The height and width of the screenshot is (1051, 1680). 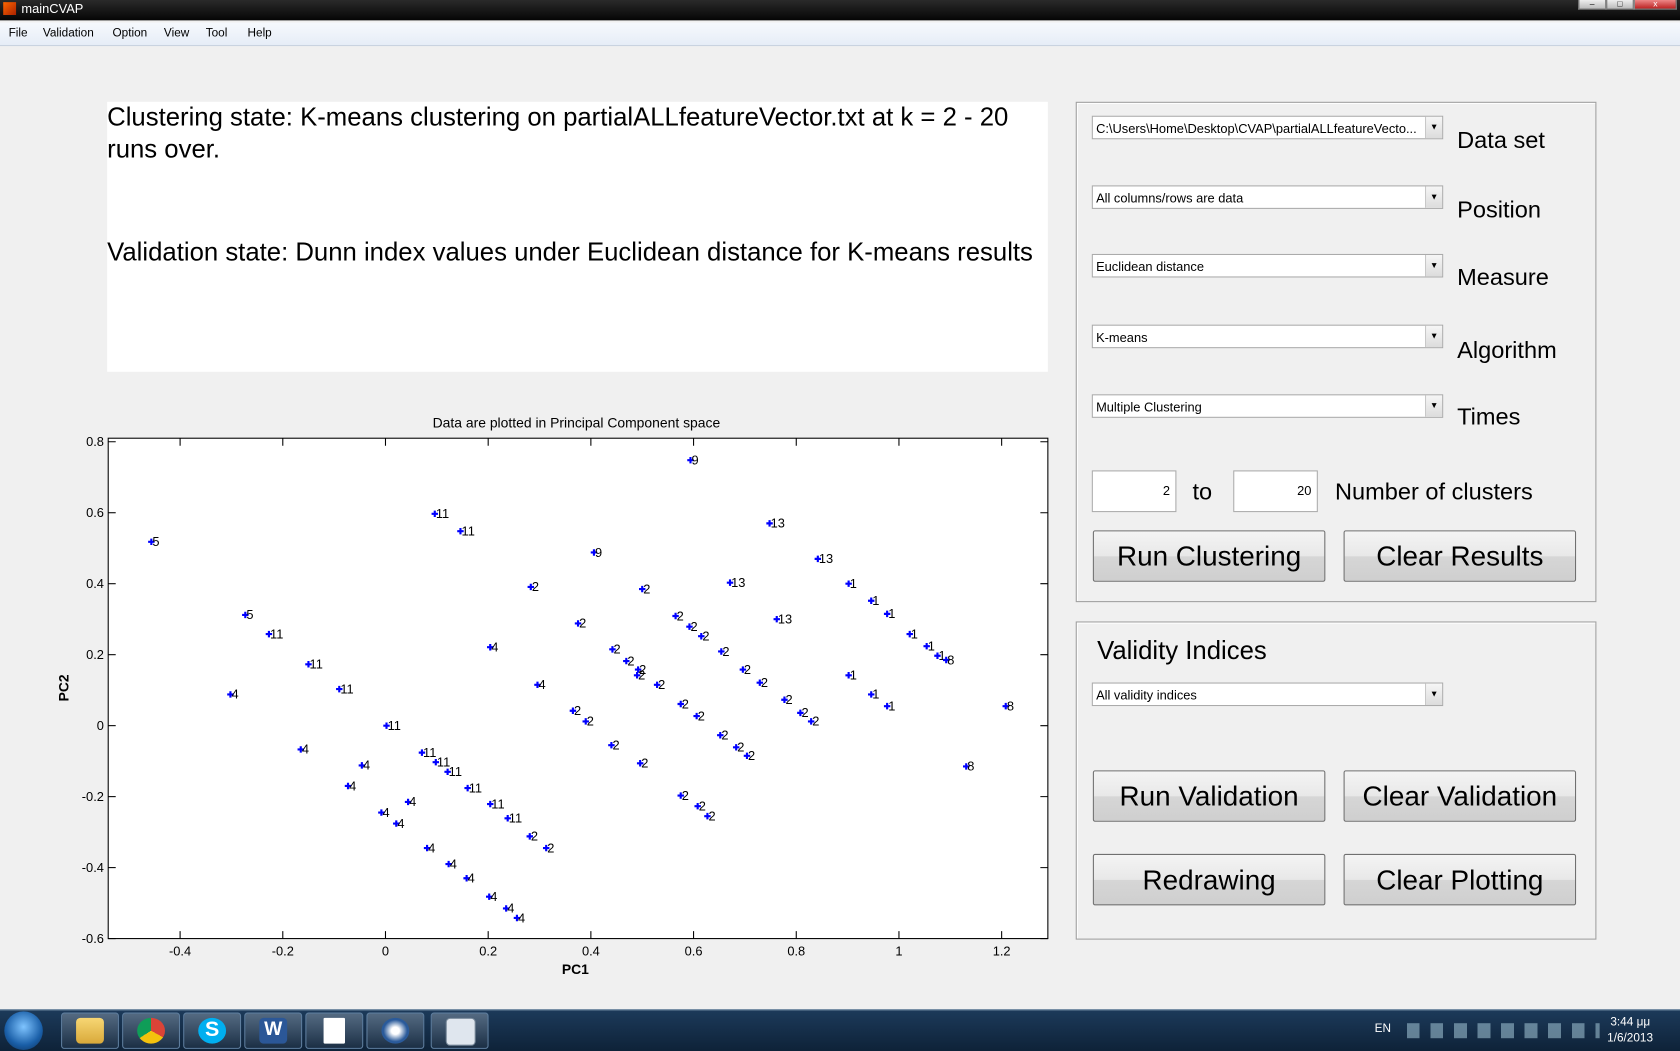 I want to click on folder-icon, so click(x=90, y=1030).